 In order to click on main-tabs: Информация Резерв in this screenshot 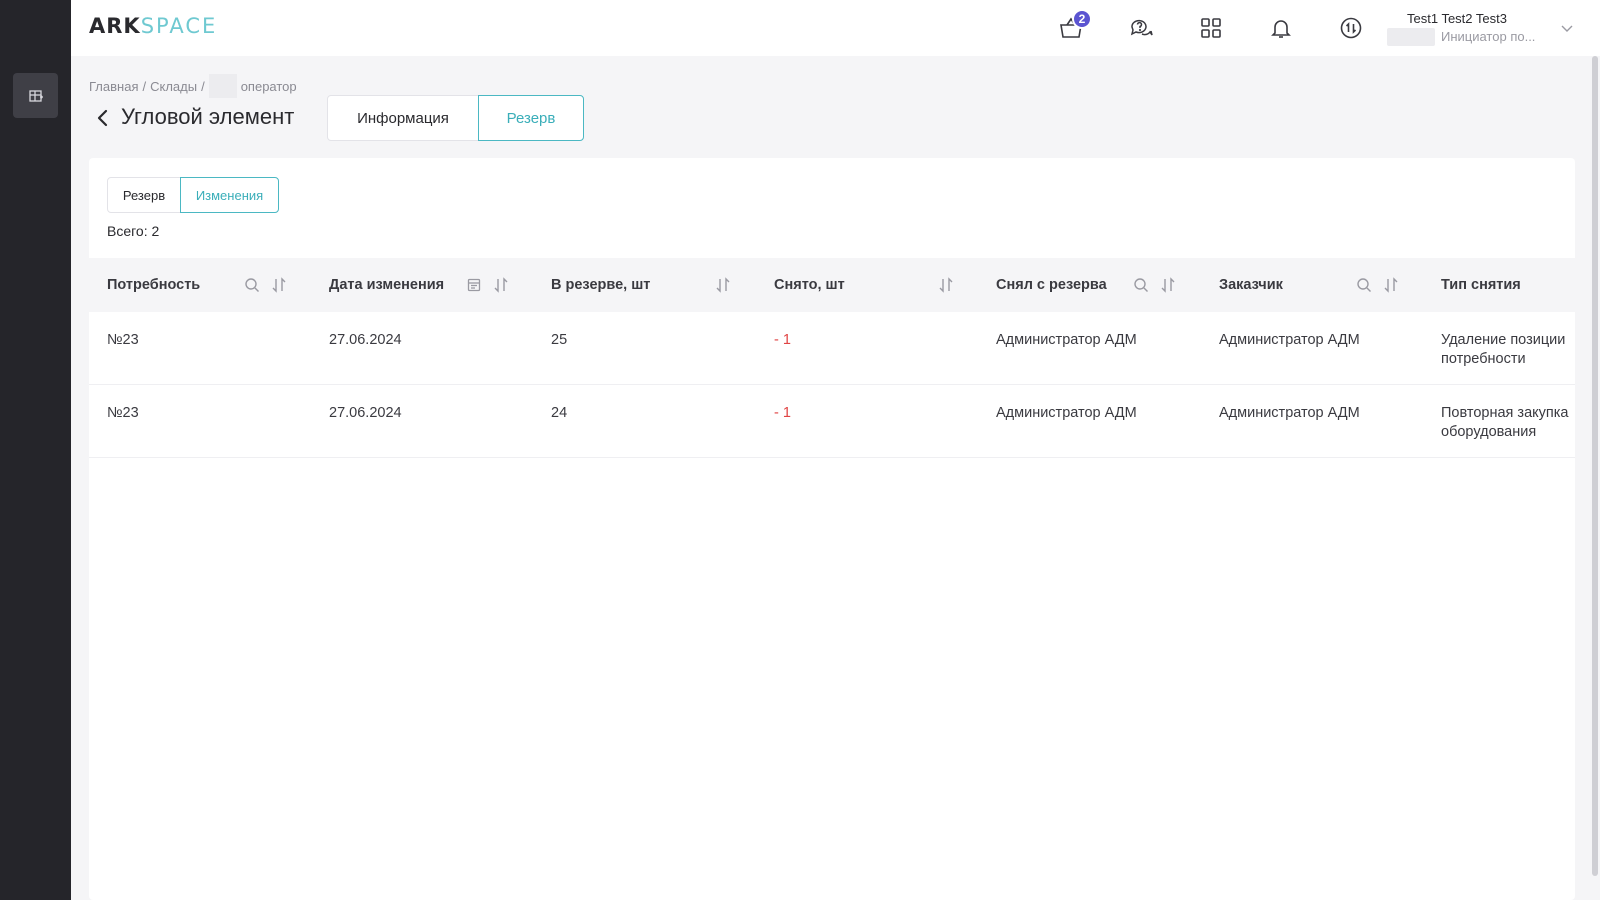, I will do `click(455, 118)`.